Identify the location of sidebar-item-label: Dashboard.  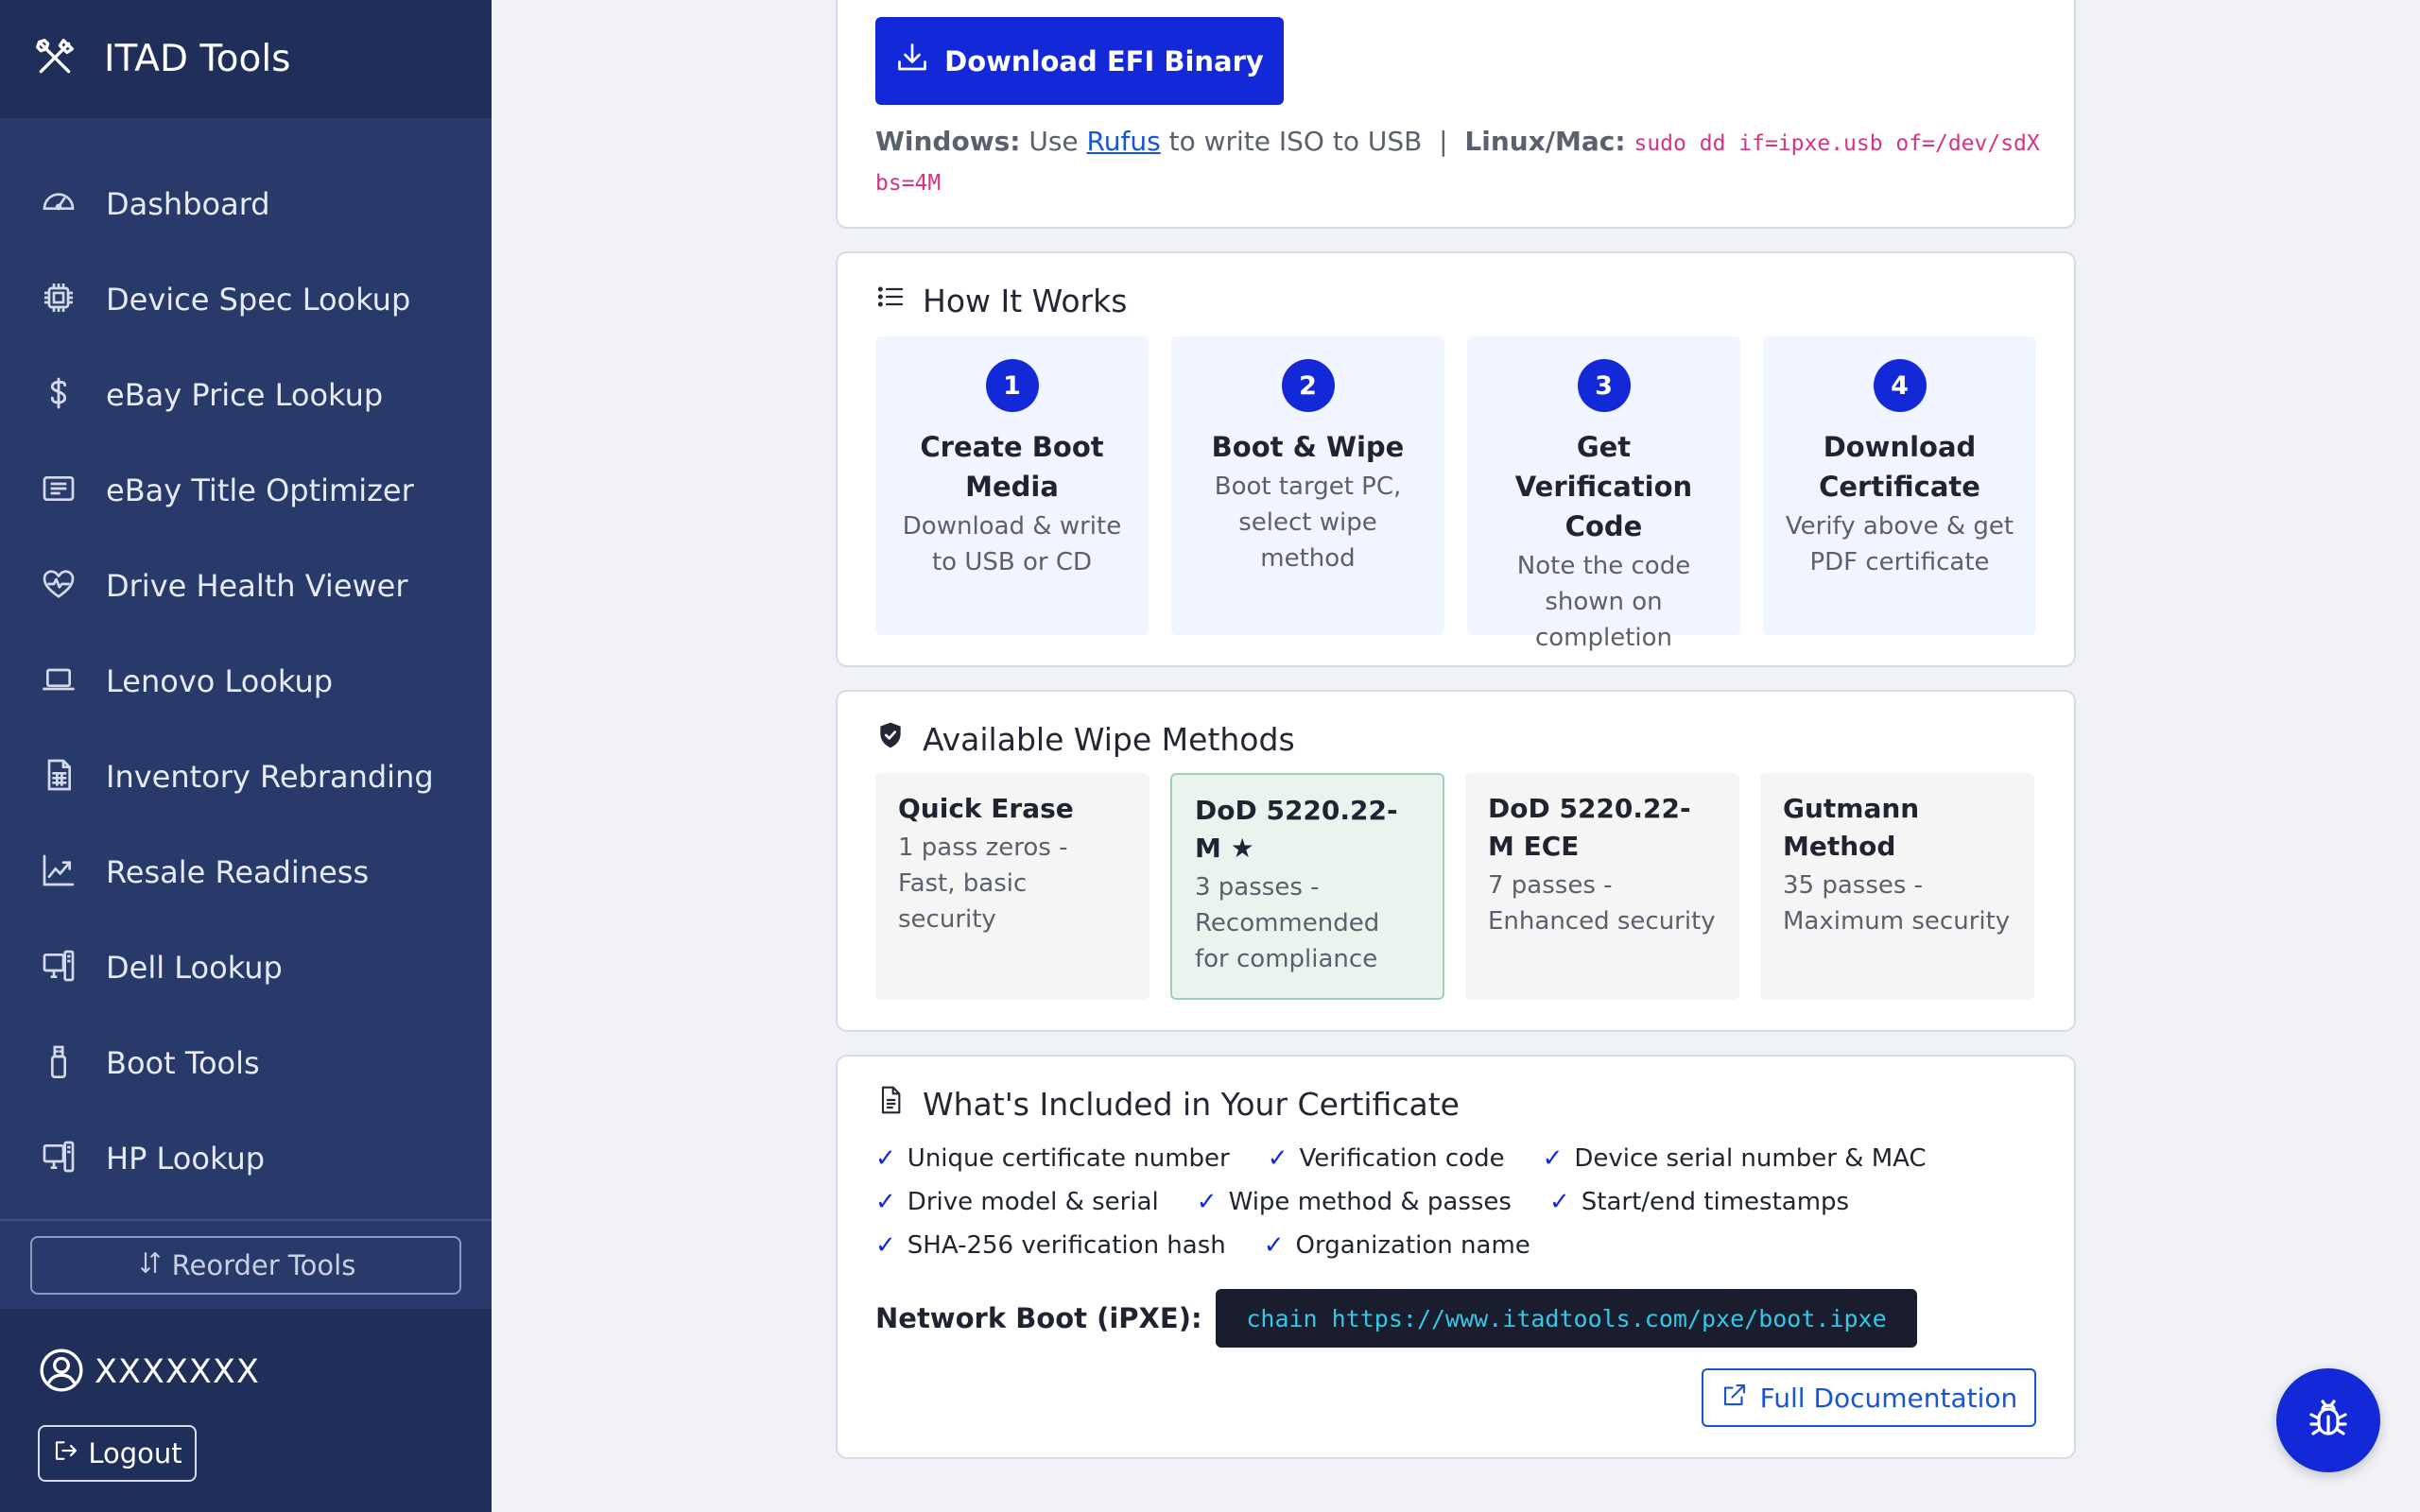
(188, 203).